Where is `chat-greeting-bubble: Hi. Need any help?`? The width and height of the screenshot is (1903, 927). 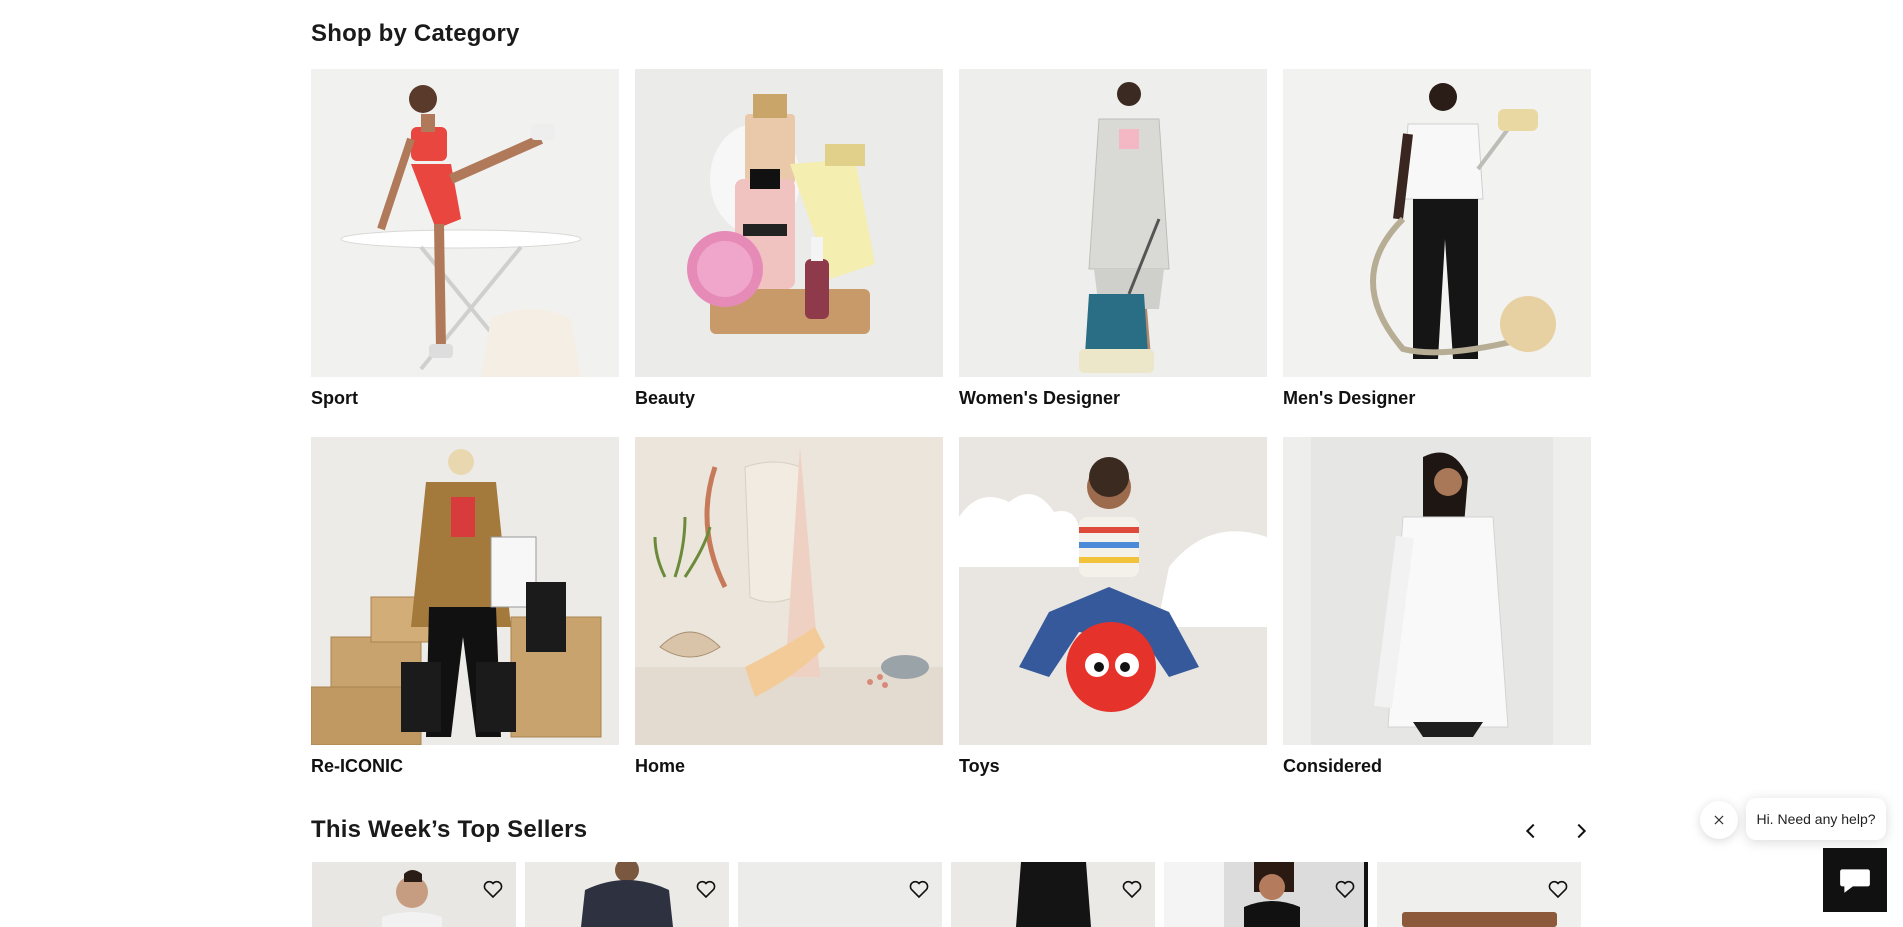
chat-greeting-bubble: Hi. Need any help? is located at coordinates (1816, 819).